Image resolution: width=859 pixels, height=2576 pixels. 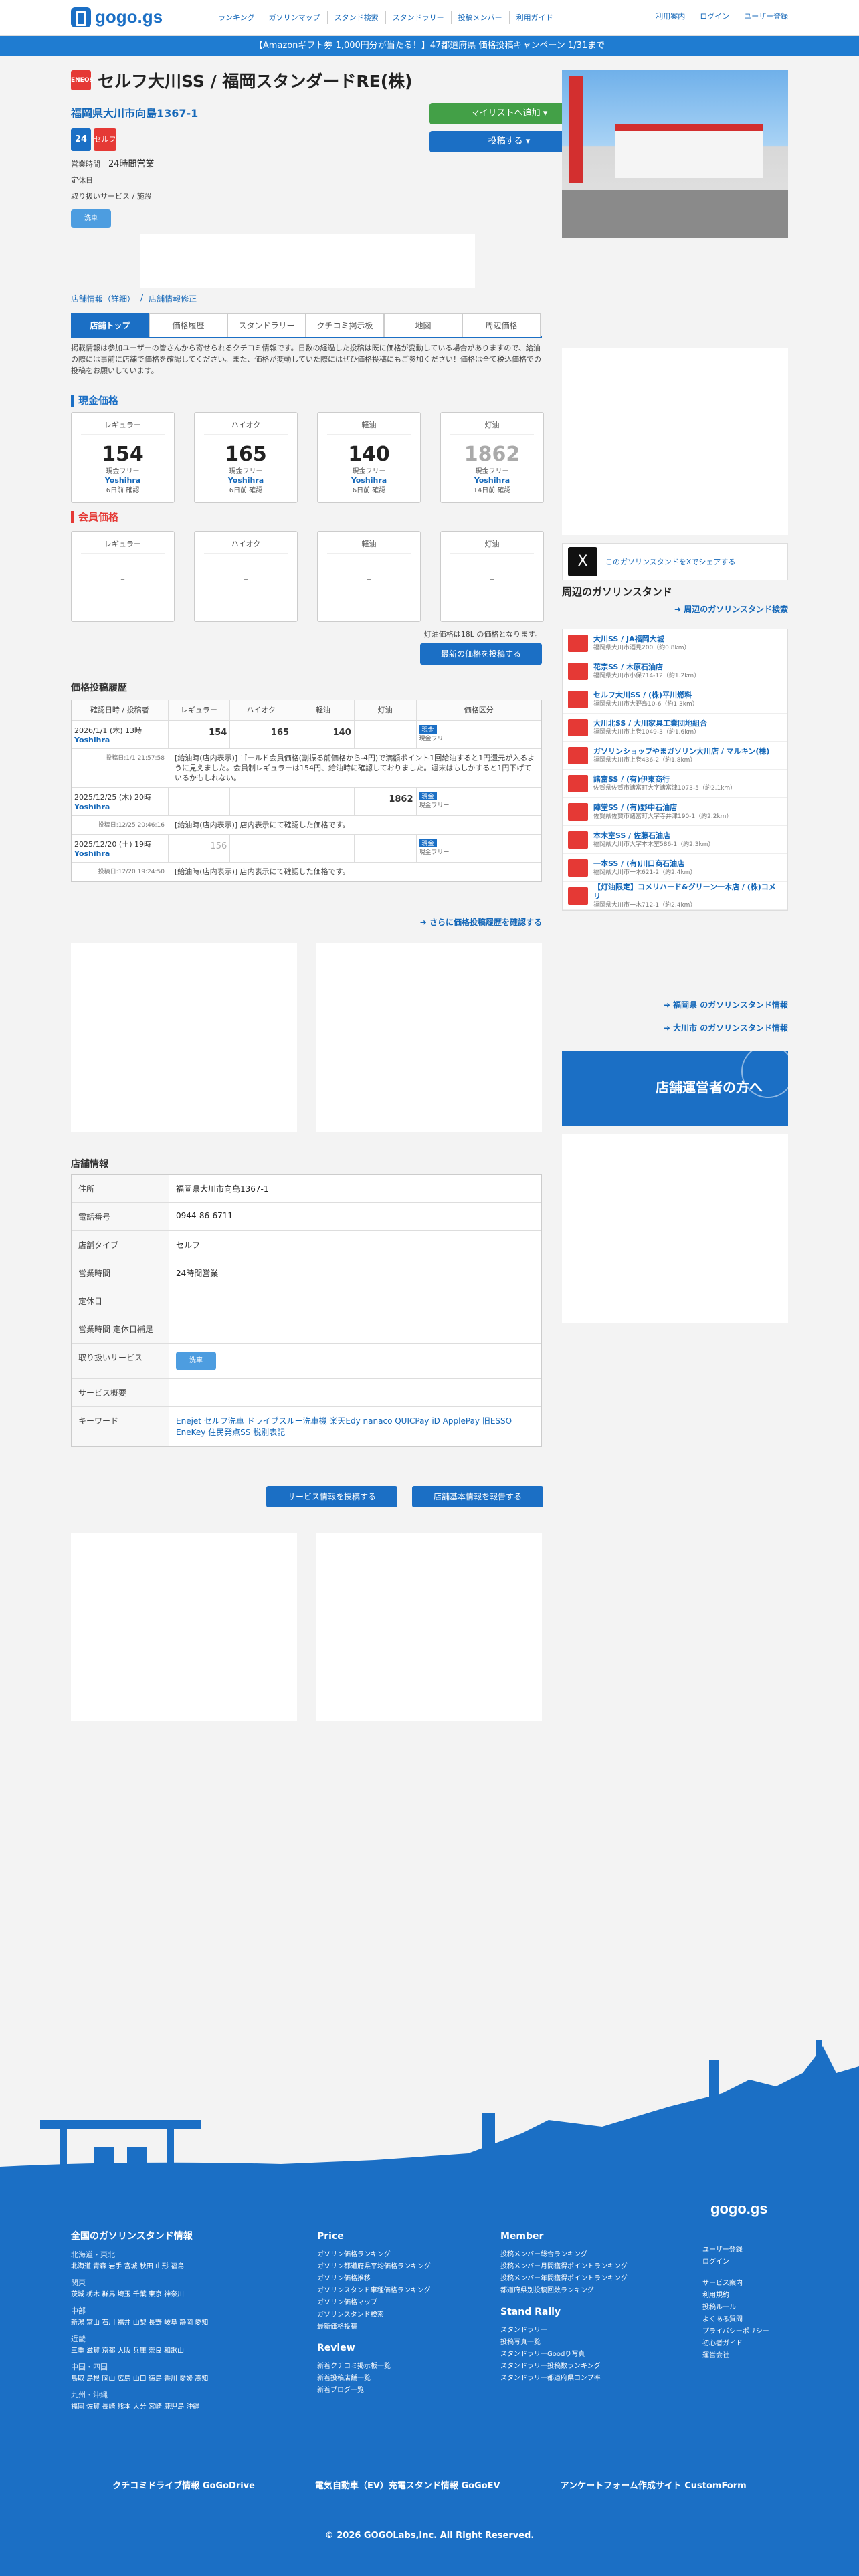 What do you see at coordinates (654, 2485) in the screenshot?
I see `customform-link: アンケートフォーム作成サイト CustomForm` at bounding box center [654, 2485].